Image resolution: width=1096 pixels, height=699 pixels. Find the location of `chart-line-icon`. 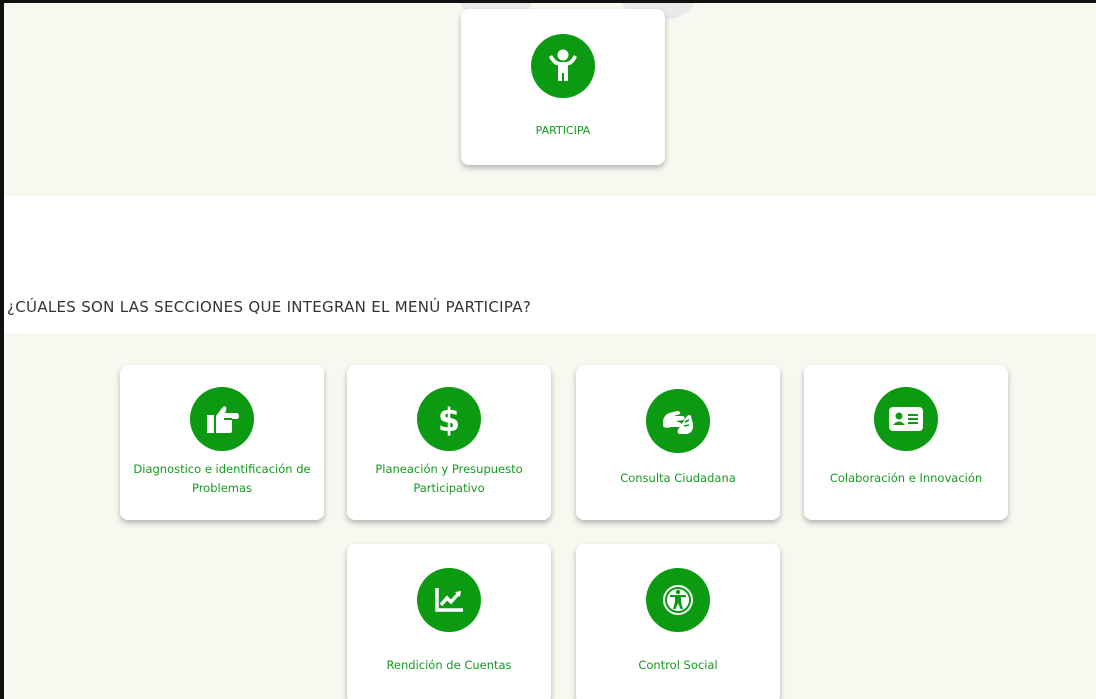

chart-line-icon is located at coordinates (449, 600).